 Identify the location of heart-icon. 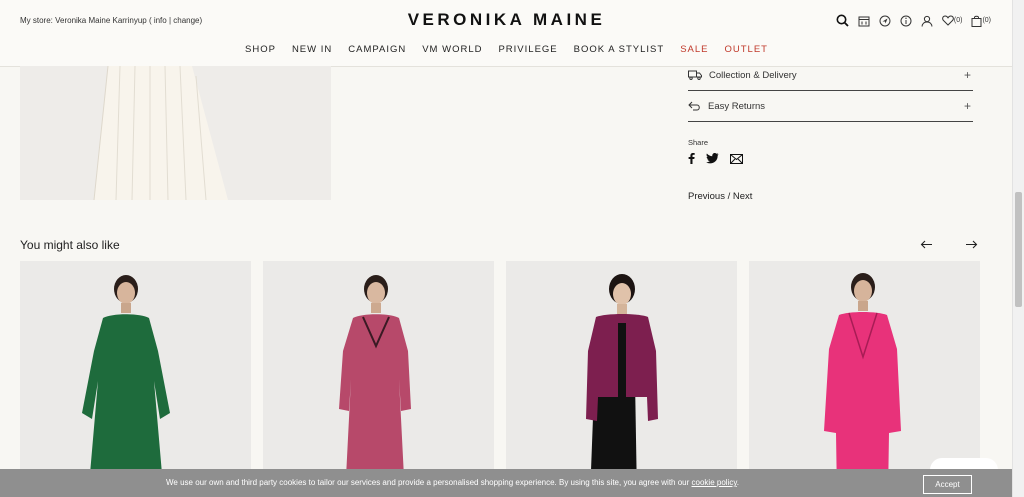
(948, 20).